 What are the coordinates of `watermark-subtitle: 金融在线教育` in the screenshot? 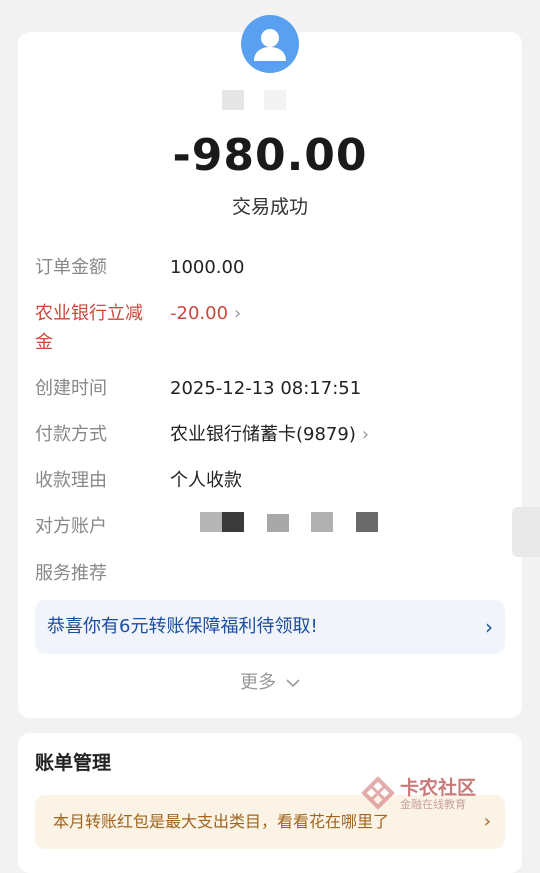 It's located at (433, 804).